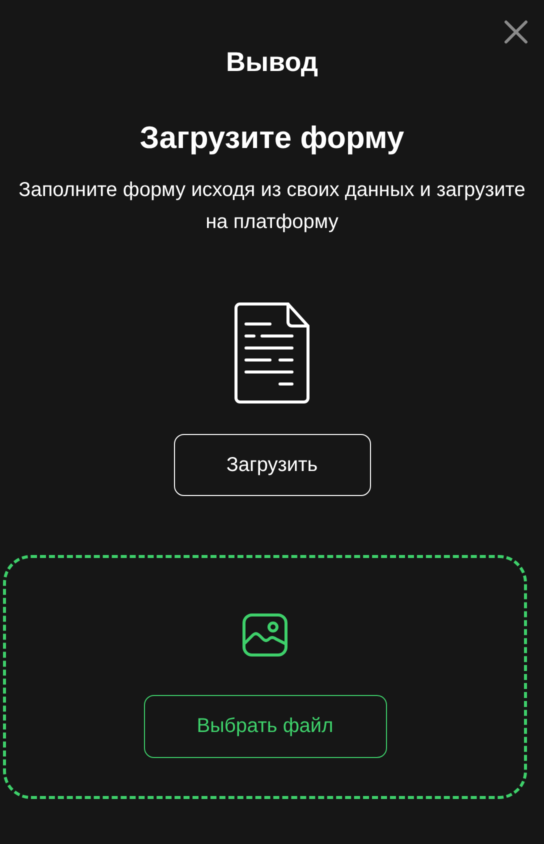 The image size is (544, 844). Describe the element at coordinates (272, 62) in the screenshot. I see `window-title: Вывод` at that location.